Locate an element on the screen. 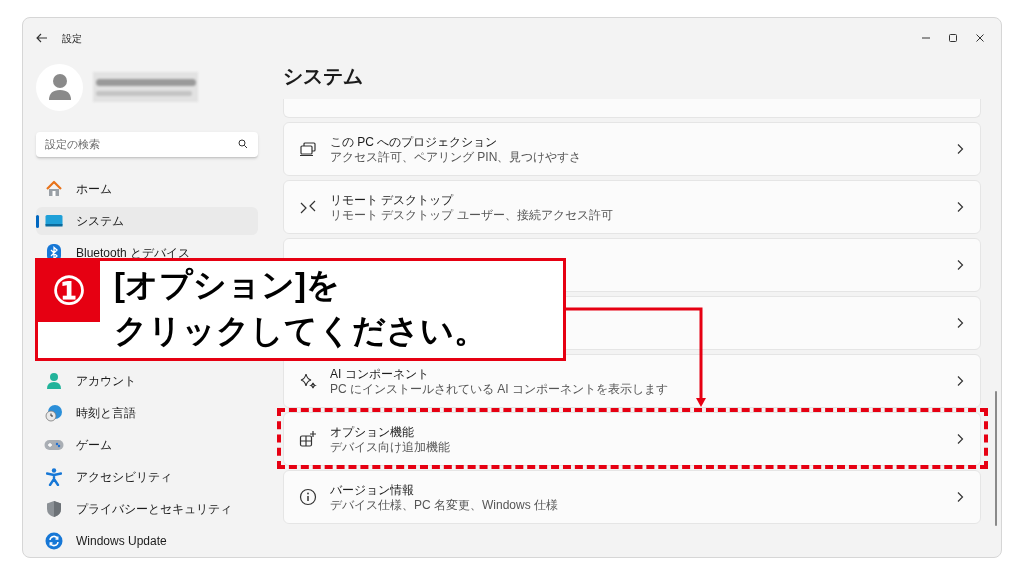 This screenshot has height=576, width=1024. window-title: 設定 is located at coordinates (72, 38).